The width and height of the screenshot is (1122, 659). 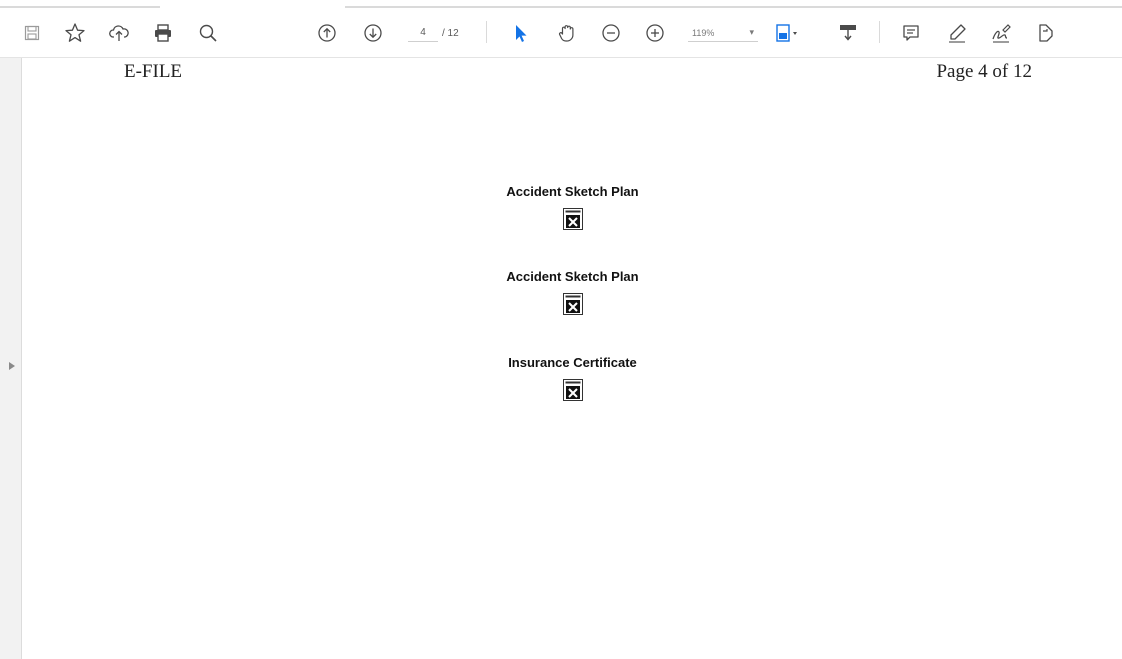 I want to click on zoom-out-icon, so click(x=611, y=33).